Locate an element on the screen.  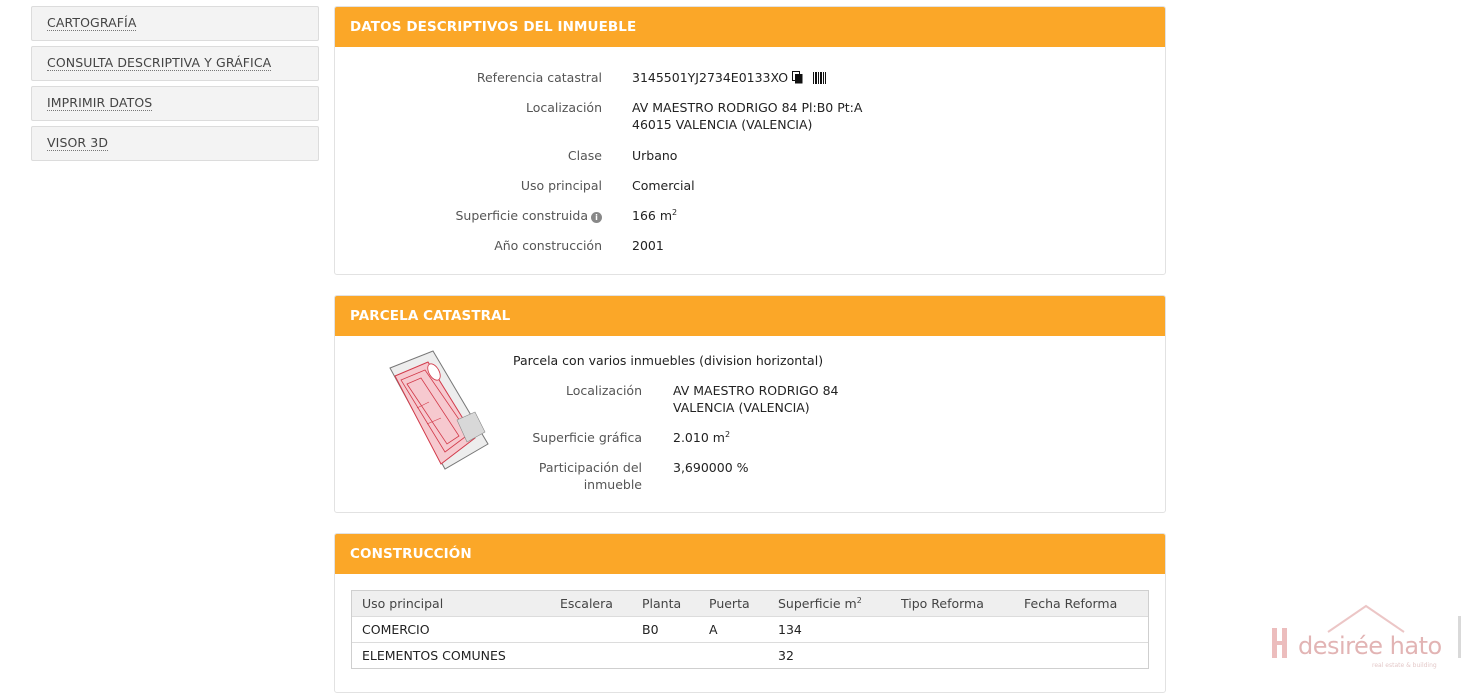
loc-line1: AV MAESTRO RODRIGO 84 Pl:B0 Pt:A is located at coordinates (747, 107).